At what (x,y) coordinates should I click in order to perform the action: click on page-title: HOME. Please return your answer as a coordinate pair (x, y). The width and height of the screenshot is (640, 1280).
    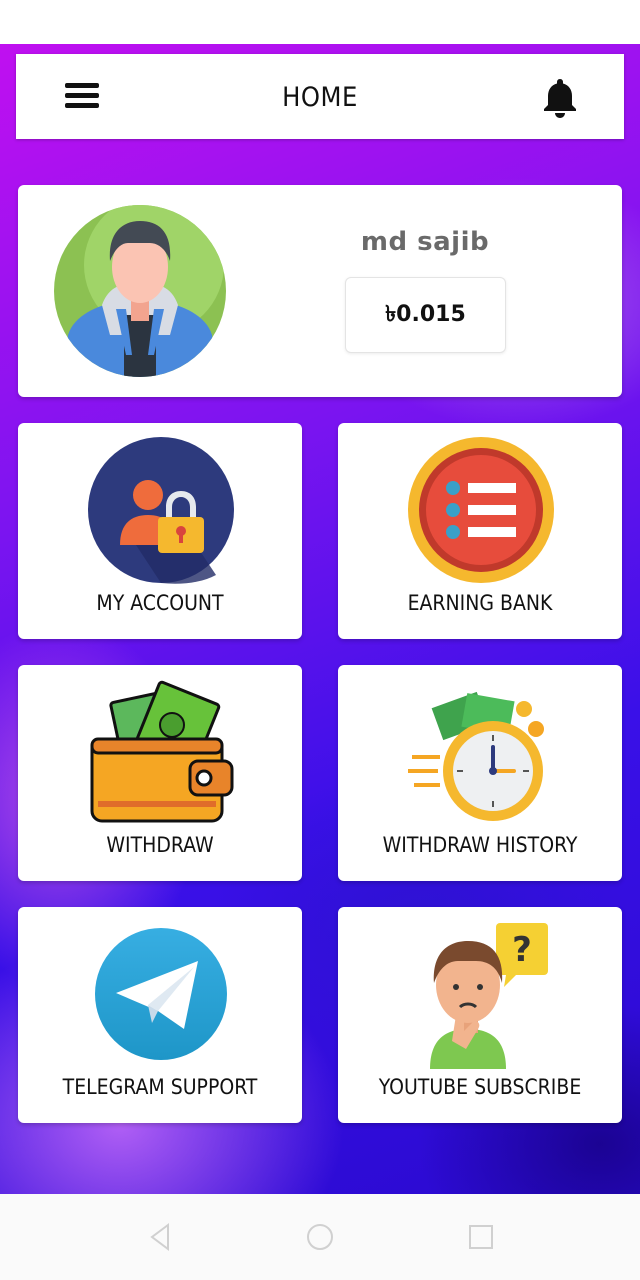
    Looking at the image, I should click on (320, 97).